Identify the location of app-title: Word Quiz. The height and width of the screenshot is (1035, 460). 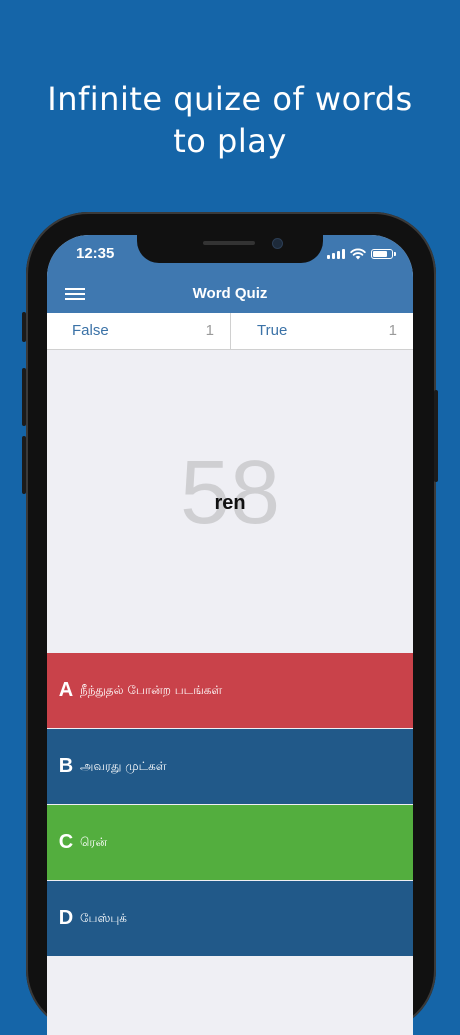
(230, 293).